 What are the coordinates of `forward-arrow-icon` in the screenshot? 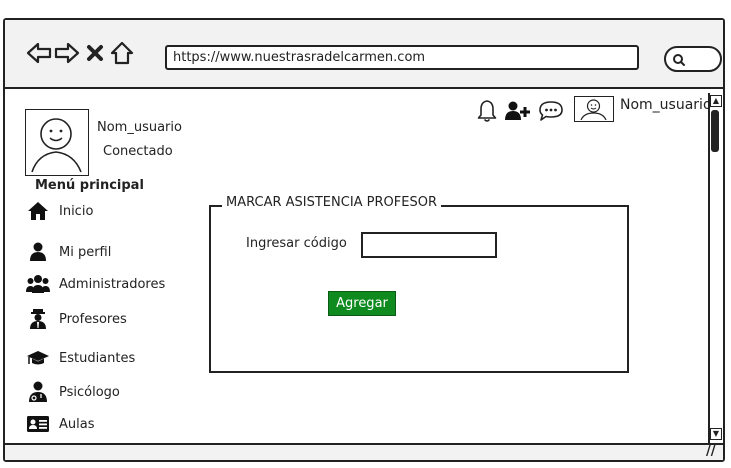 It's located at (67, 53).